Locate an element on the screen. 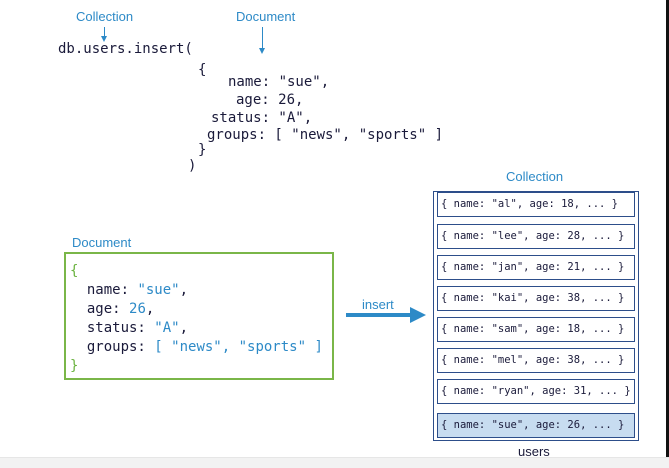  code-line-close-brace: } is located at coordinates (202, 150).